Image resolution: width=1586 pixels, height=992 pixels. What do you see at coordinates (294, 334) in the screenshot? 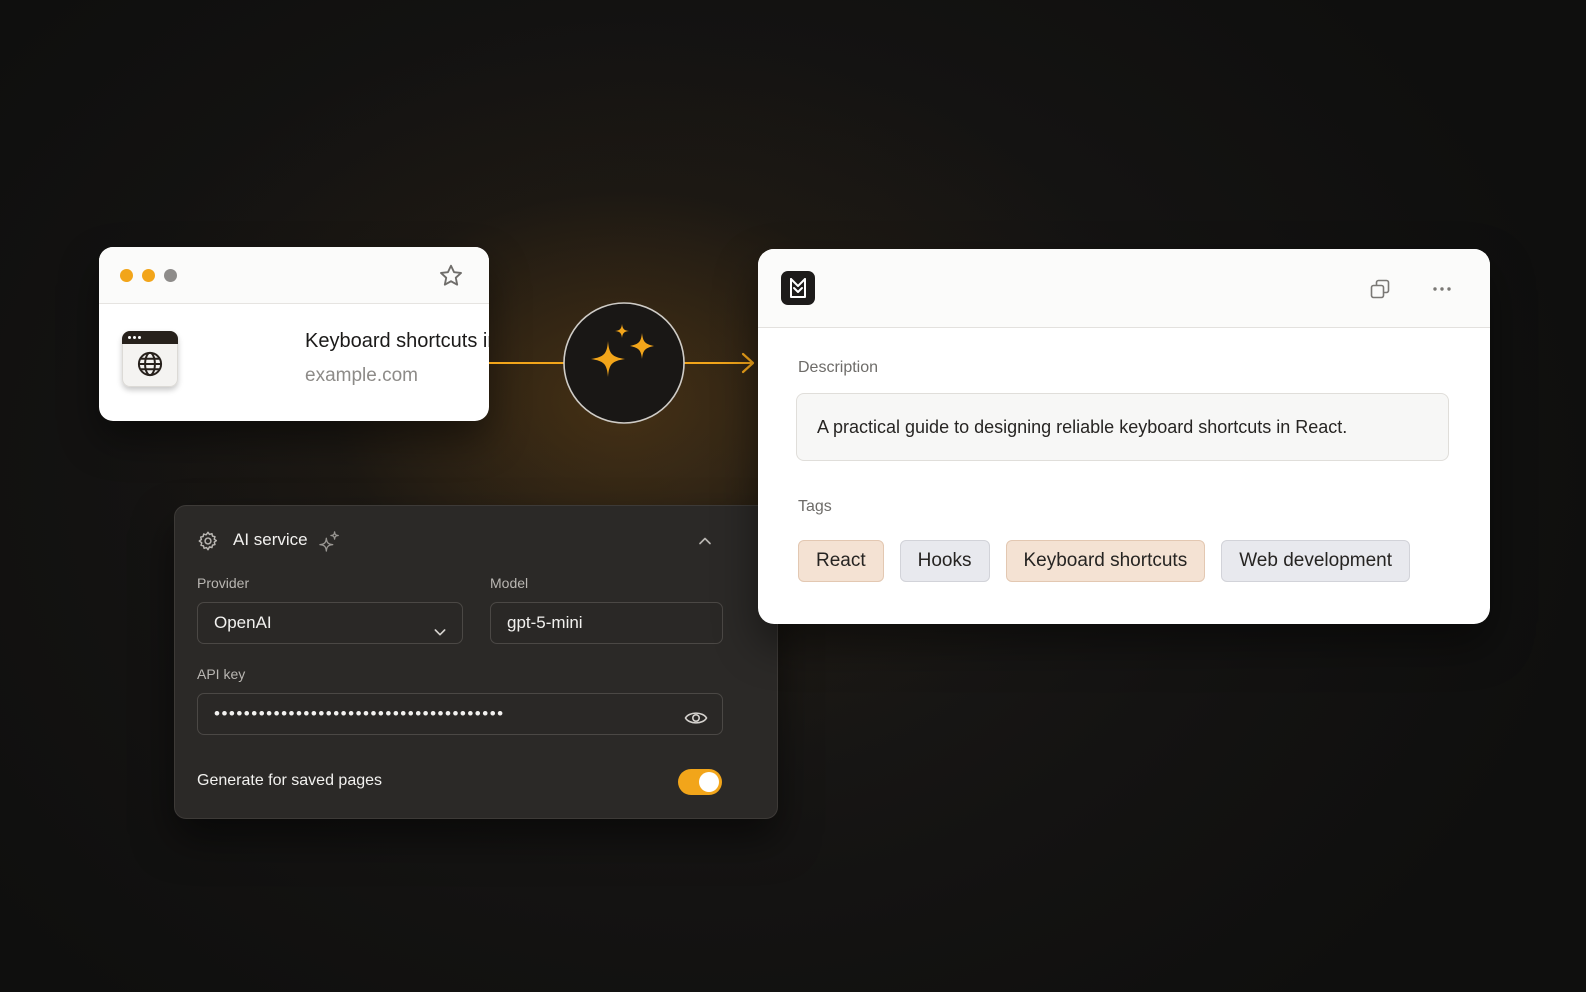
I see `bookmark-card: Keyboard shortcuts in React example.com` at bounding box center [294, 334].